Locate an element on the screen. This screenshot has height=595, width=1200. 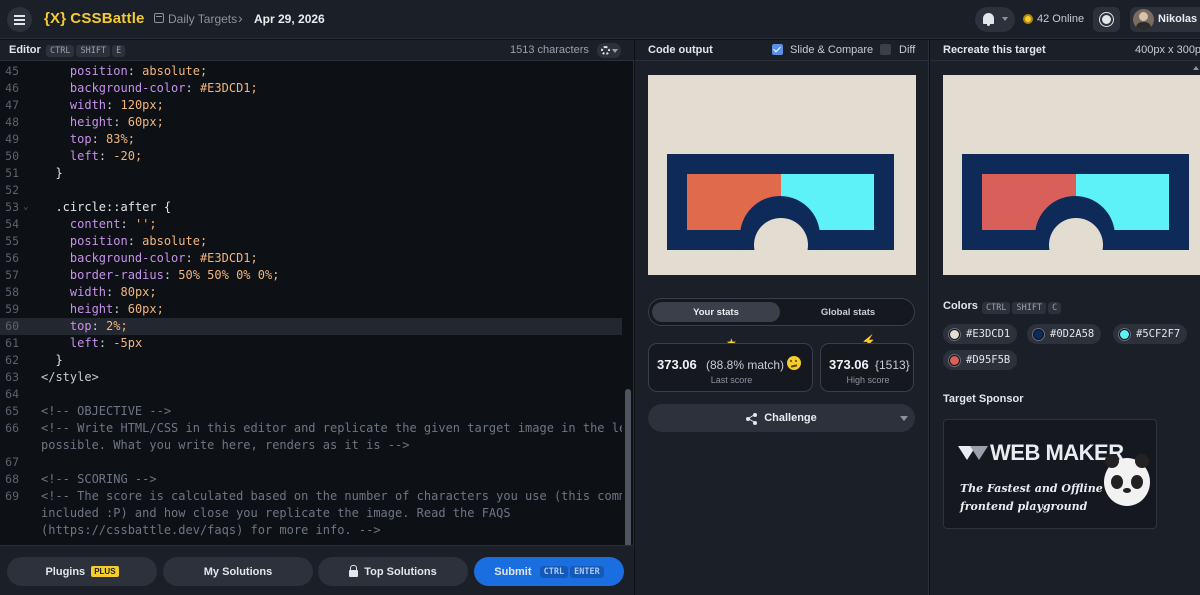
code-line: 65 <!-- OBJECTIVE --> is located at coordinates (311, 411).